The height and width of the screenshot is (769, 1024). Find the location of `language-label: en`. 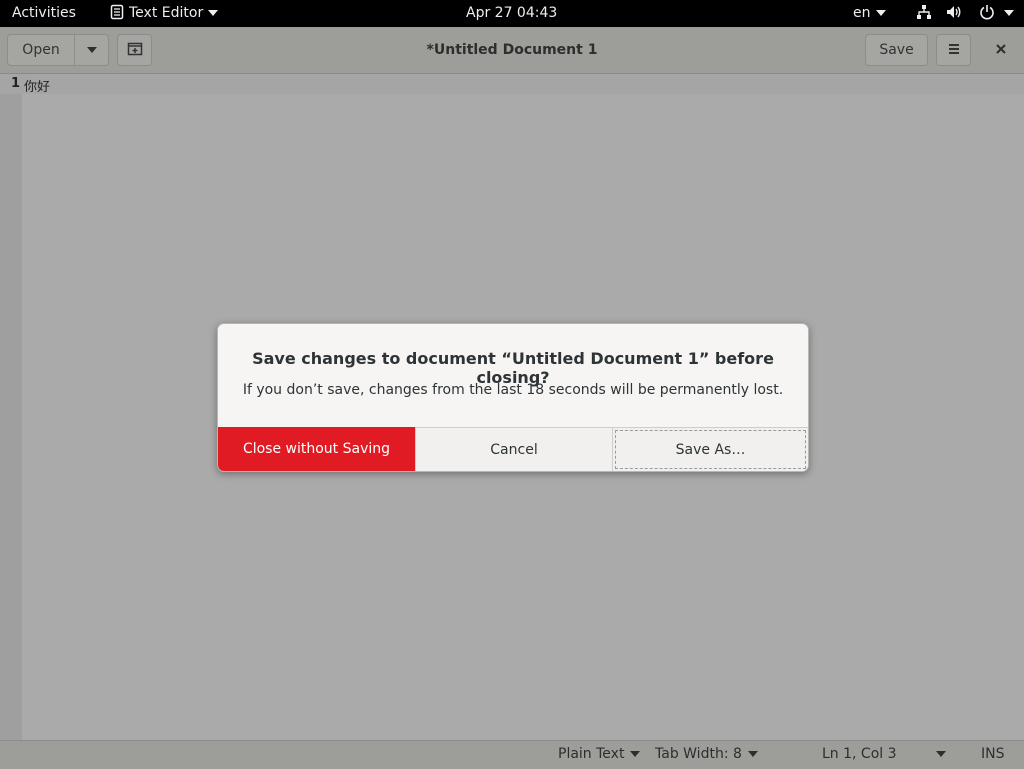

language-label: en is located at coordinates (862, 13).